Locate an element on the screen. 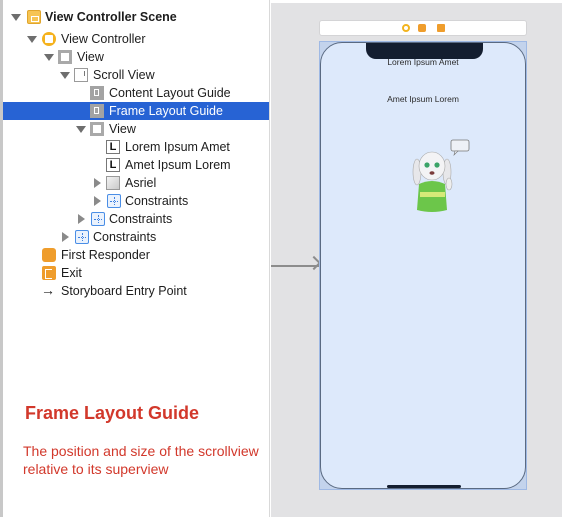  scene-dock-bar is located at coordinates (423, 28).